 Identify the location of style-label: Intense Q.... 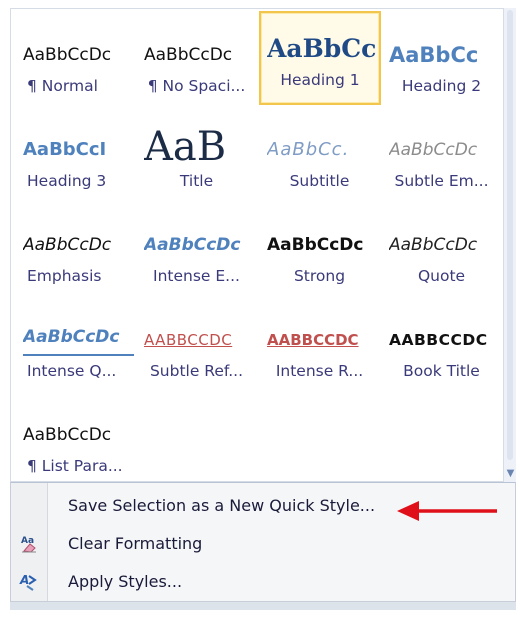
(72, 371).